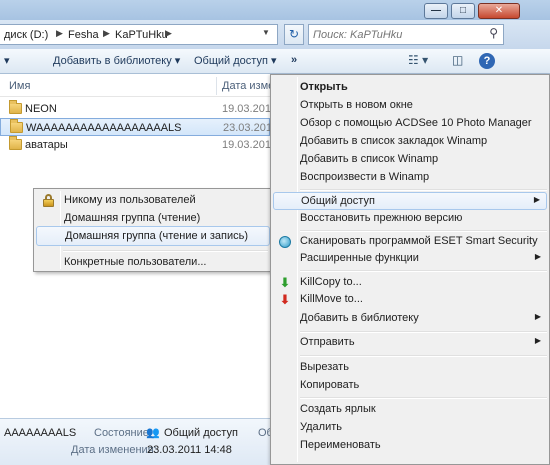 The image size is (550, 465). I want to click on toolbar-left-arrow: ▾, so click(7, 60).